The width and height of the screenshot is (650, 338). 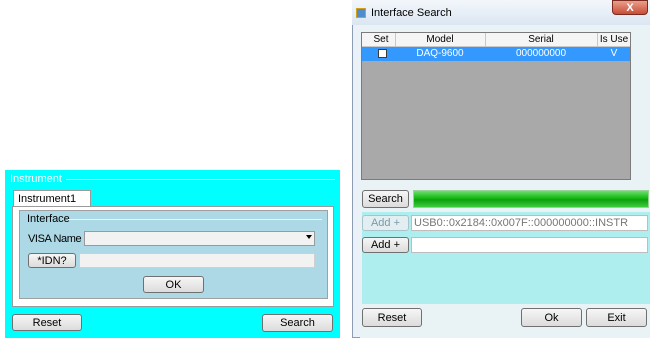 What do you see at coordinates (197, 260) in the screenshot?
I see `idn-response-field` at bounding box center [197, 260].